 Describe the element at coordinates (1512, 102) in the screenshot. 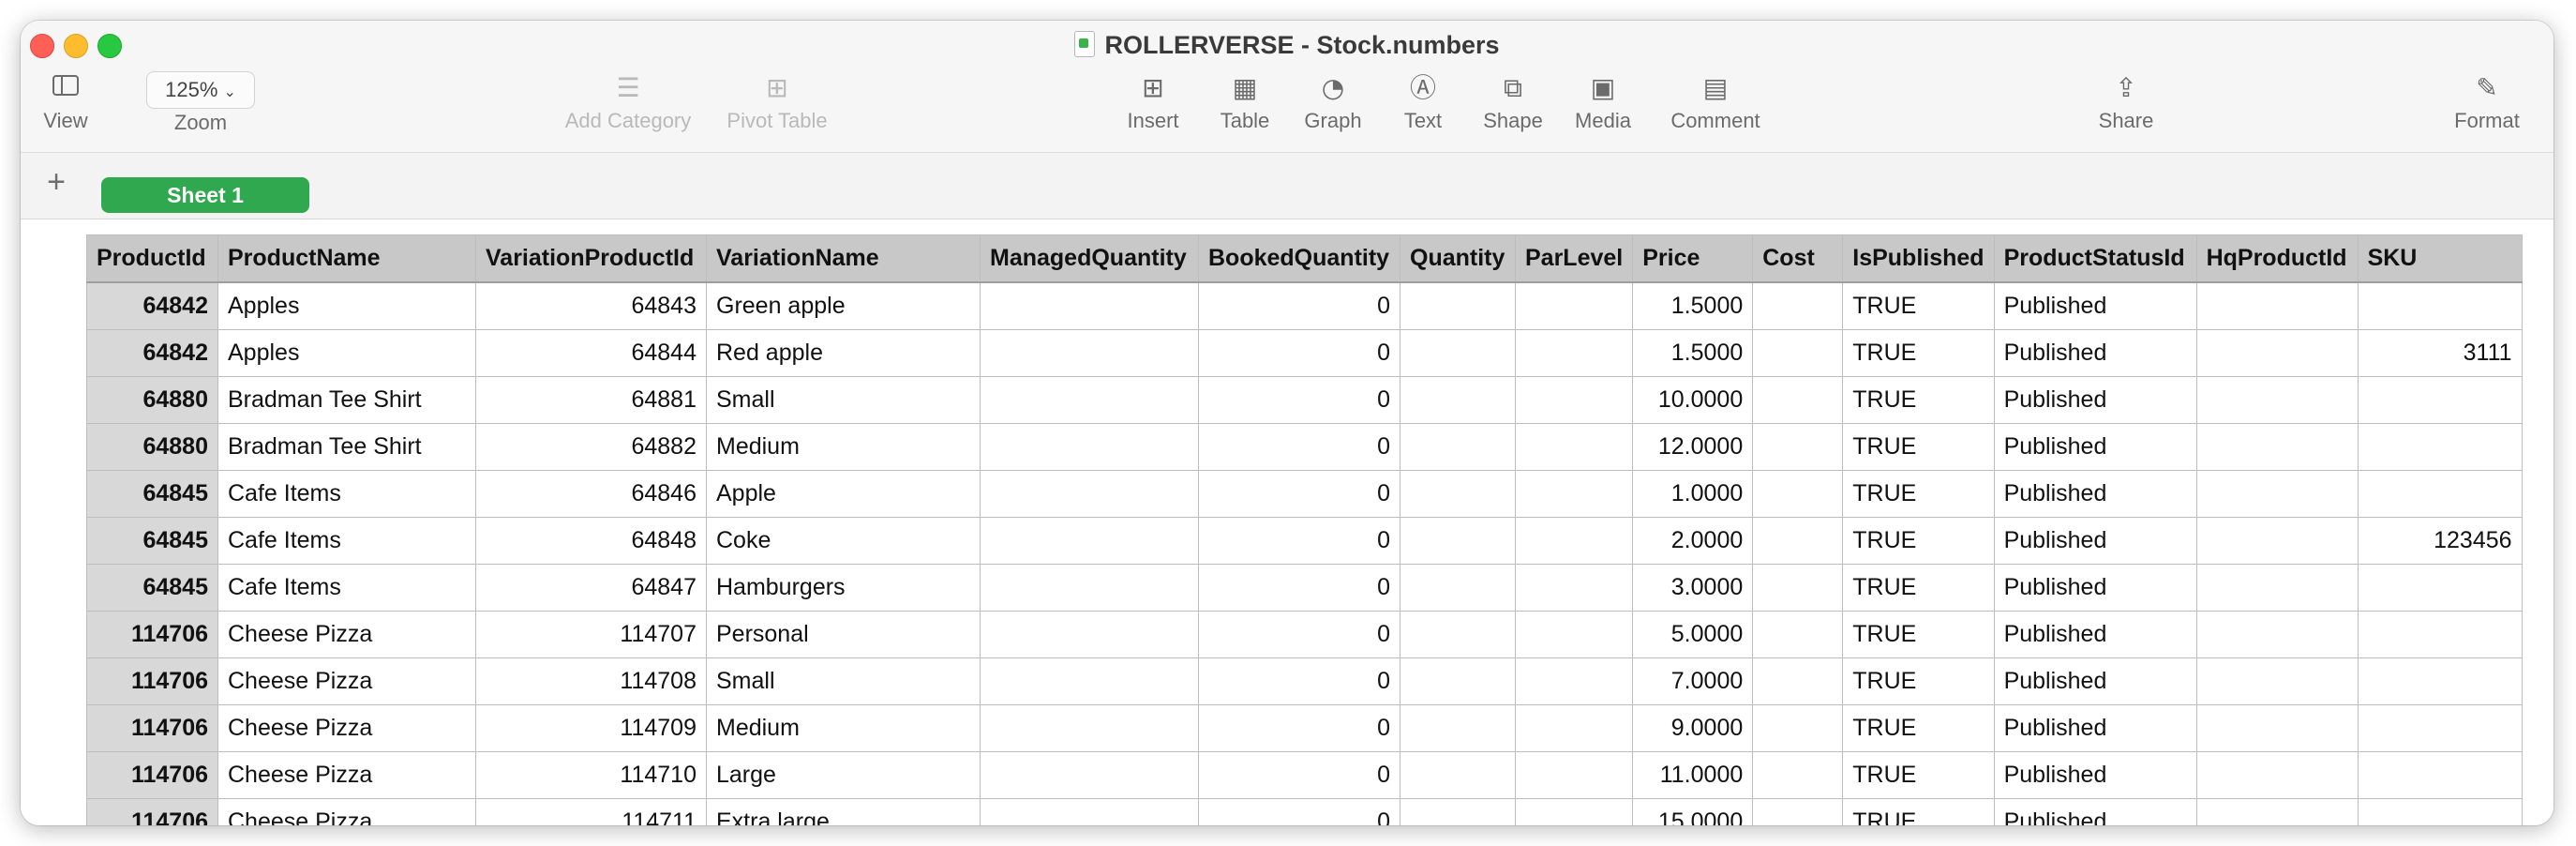

I see `shape-button: ⧉ Shape` at that location.